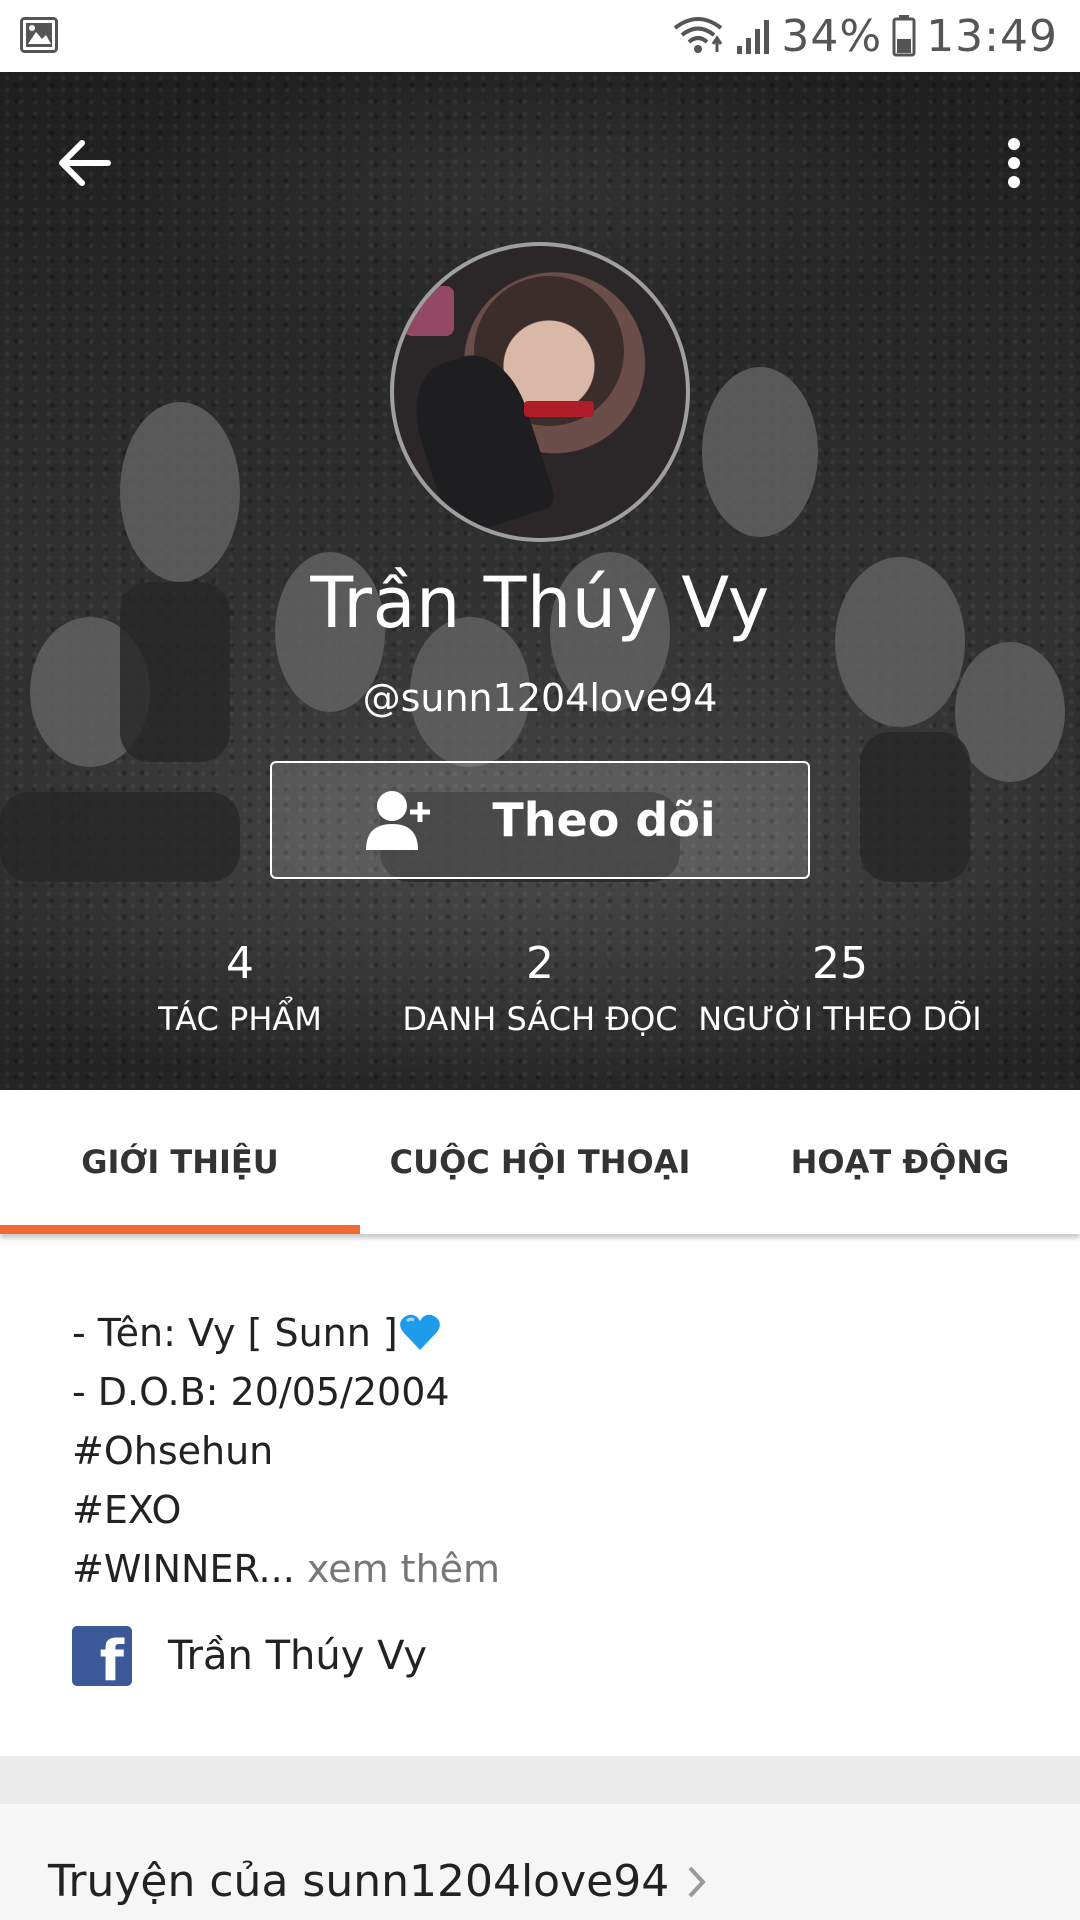 The image size is (1080, 1920). Describe the element at coordinates (127, 1510) in the screenshot. I see `bio-line: #EXO` at that location.